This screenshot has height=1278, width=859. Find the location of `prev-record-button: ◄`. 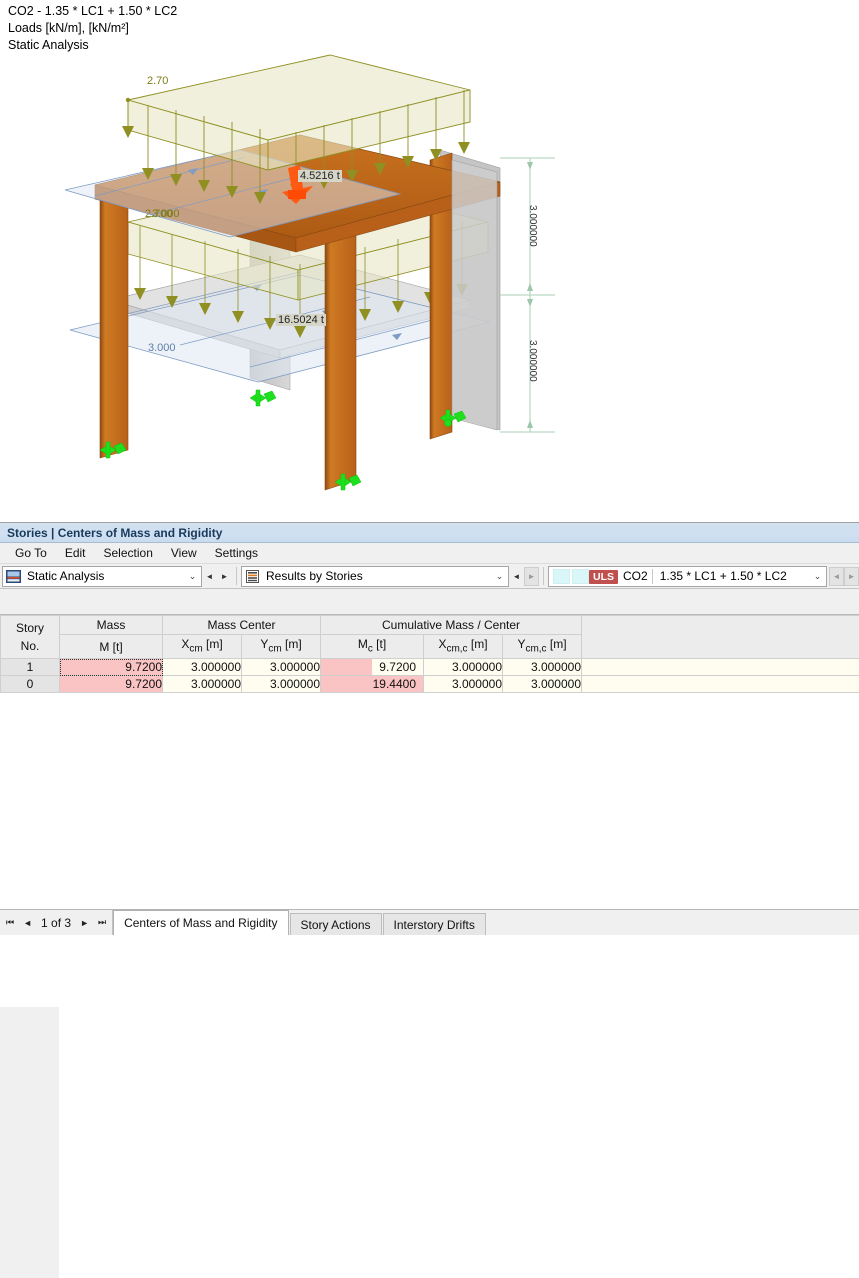

prev-record-button: ◄ is located at coordinates (27, 923).